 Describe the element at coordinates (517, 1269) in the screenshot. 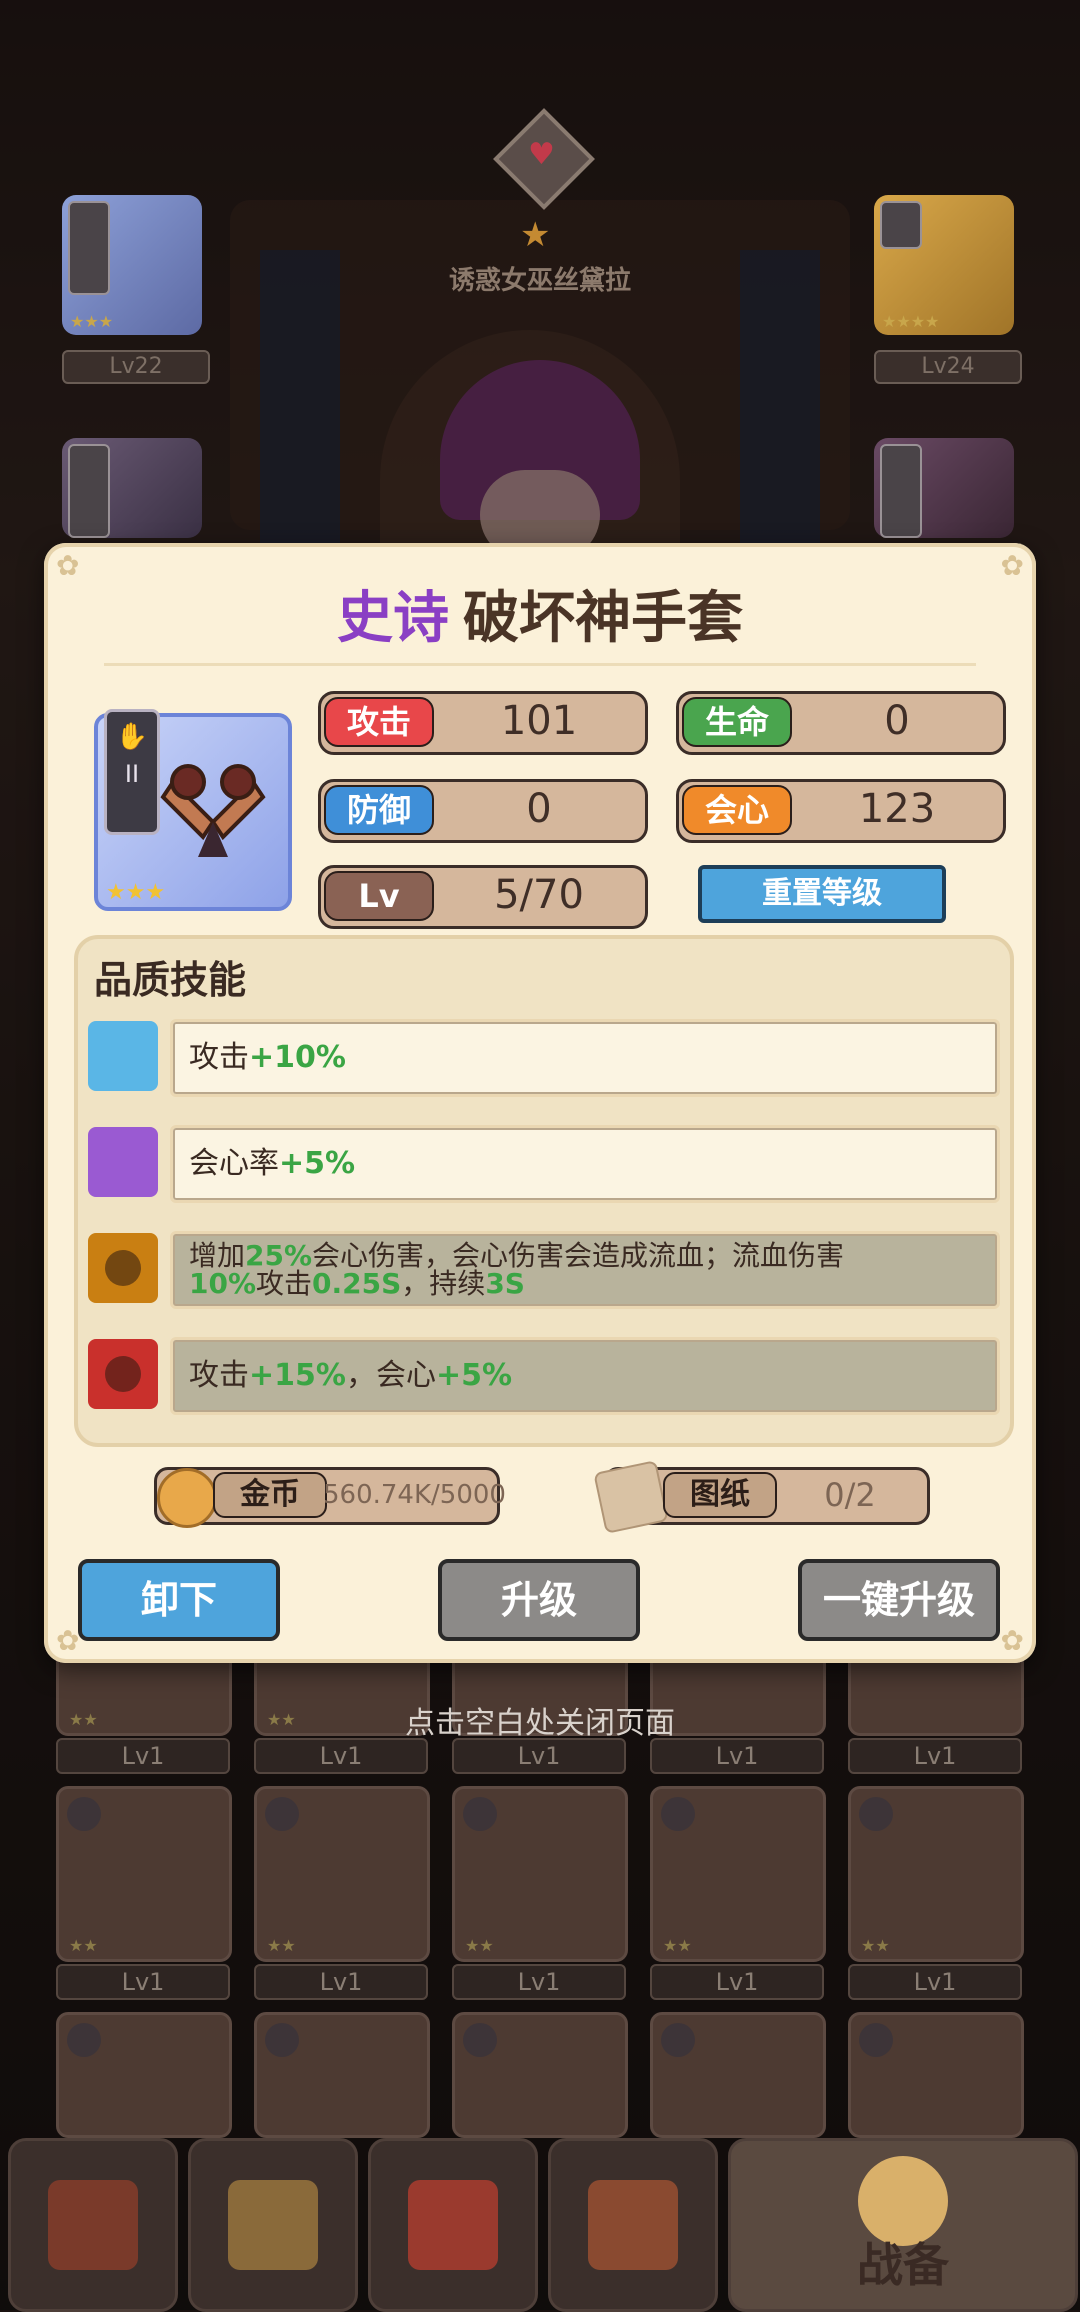

I see `skill-text: 增加25%会心伤害，会心伤害会造成流血；流血伤害 10%攻击0.25S，持续3S` at that location.